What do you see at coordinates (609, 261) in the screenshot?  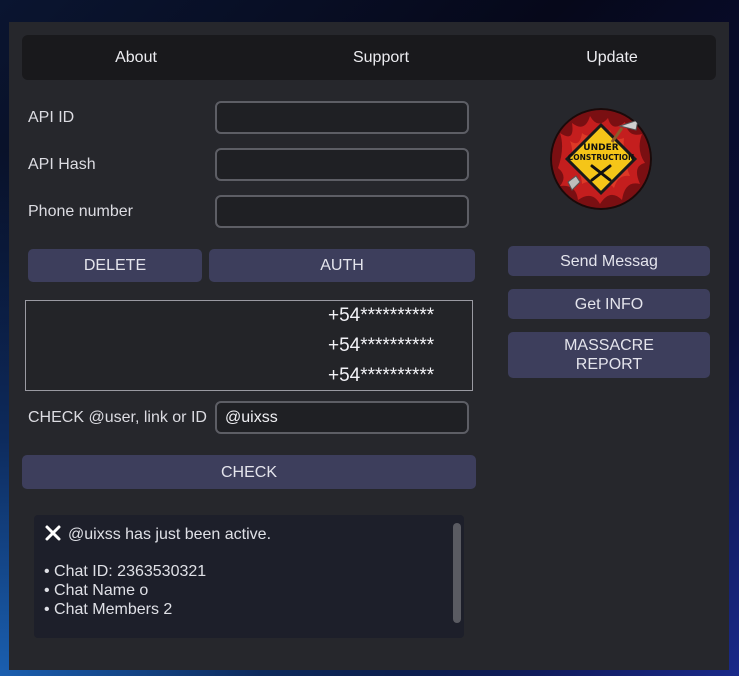 I see `send-message-button: Send Messag` at bounding box center [609, 261].